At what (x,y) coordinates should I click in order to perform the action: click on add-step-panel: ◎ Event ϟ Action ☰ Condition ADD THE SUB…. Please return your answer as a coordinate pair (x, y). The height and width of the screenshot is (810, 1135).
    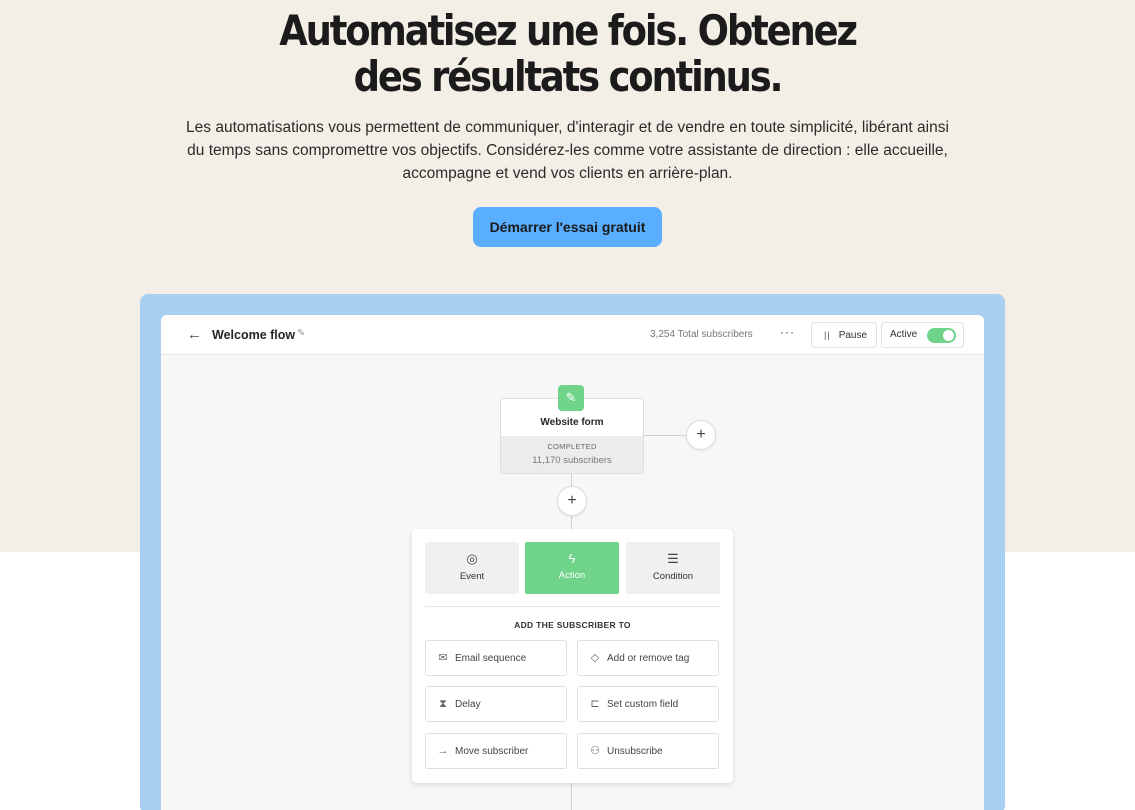
    Looking at the image, I should click on (572, 656).